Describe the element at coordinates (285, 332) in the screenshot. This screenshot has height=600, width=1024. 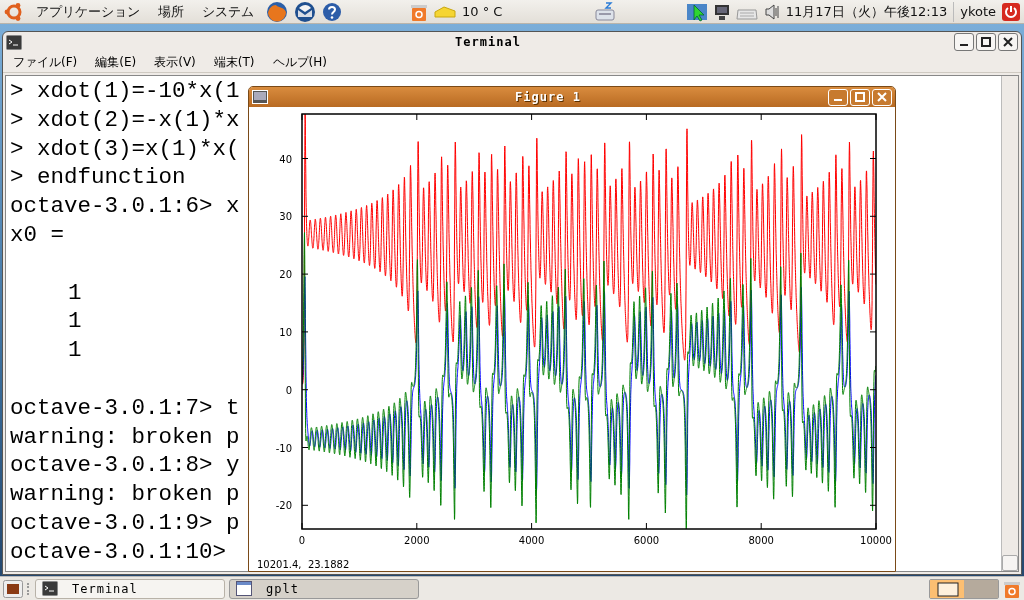
I see `axis-tick-label: 10` at that location.